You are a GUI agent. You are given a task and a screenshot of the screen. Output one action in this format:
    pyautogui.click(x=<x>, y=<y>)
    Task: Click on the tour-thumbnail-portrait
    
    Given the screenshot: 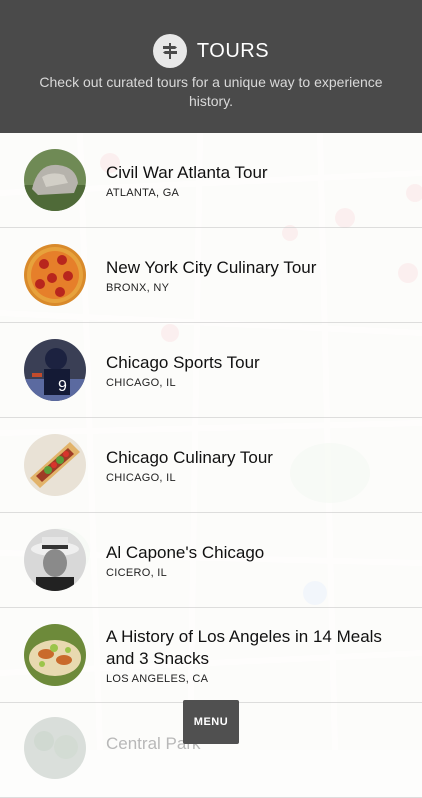 What is the action you would take?
    pyautogui.click(x=55, y=560)
    